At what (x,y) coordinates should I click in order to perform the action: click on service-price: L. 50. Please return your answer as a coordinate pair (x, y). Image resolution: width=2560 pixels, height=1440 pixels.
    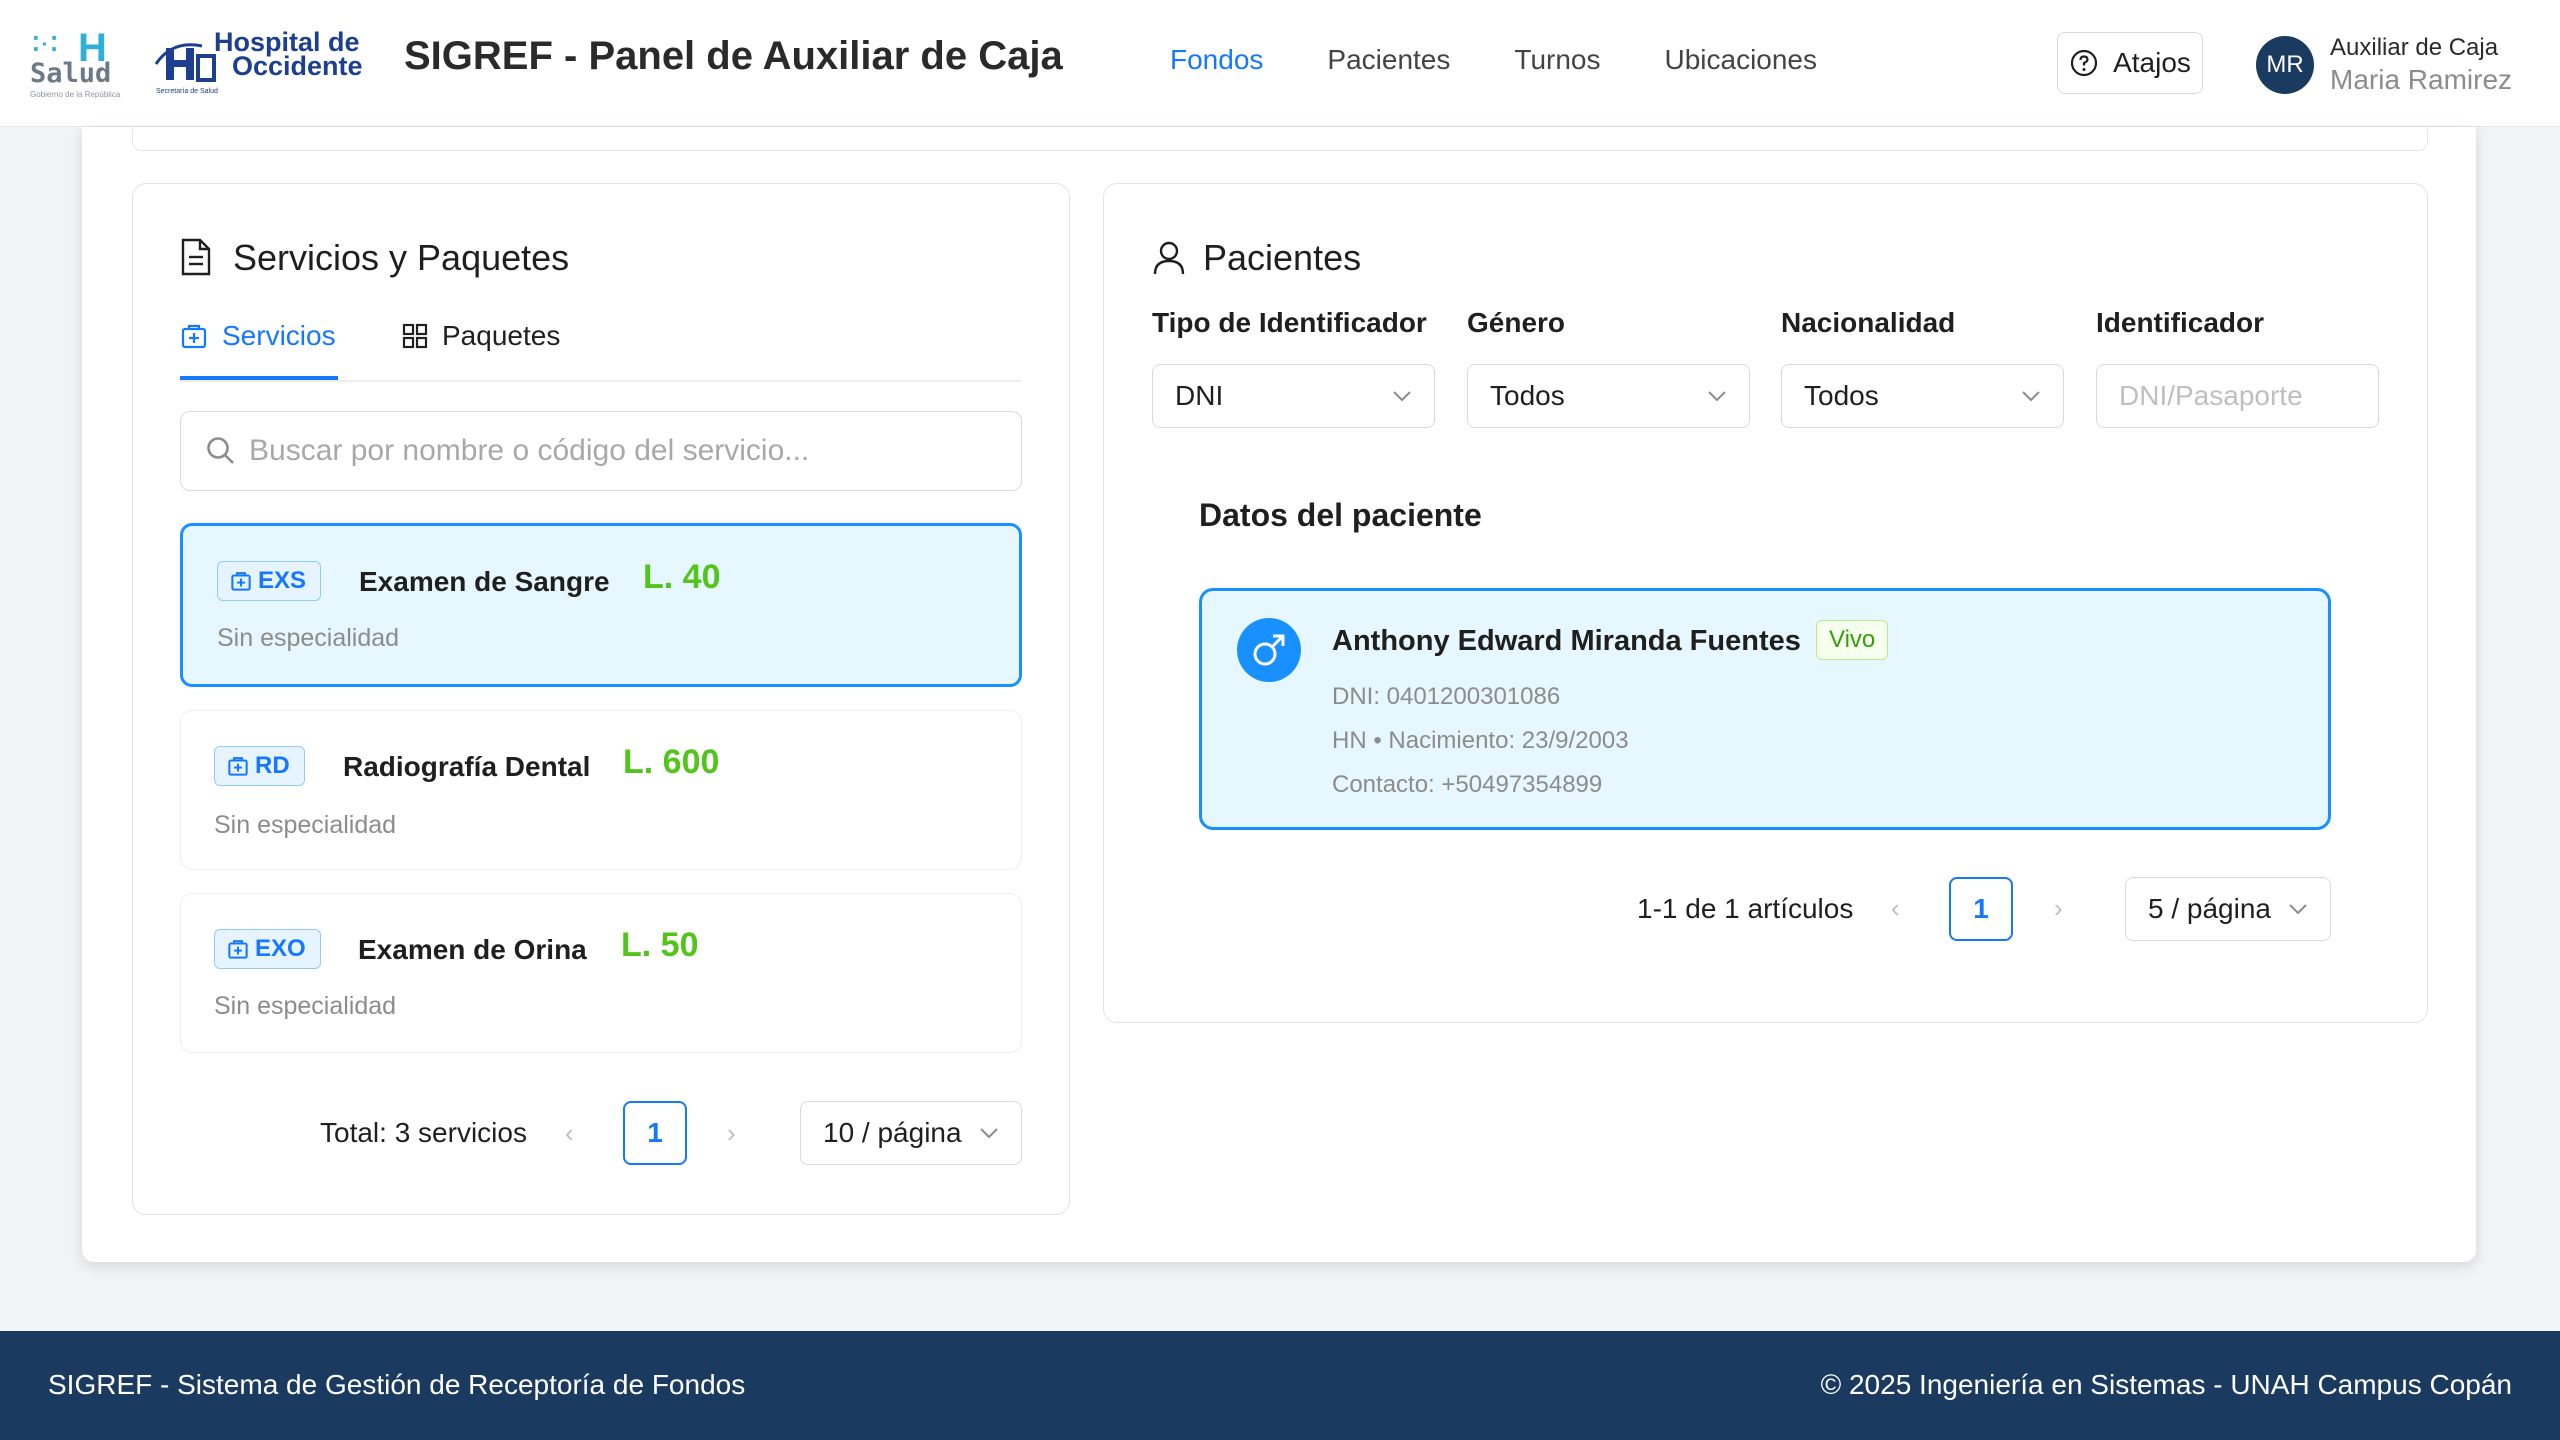
    Looking at the image, I should click on (660, 945).